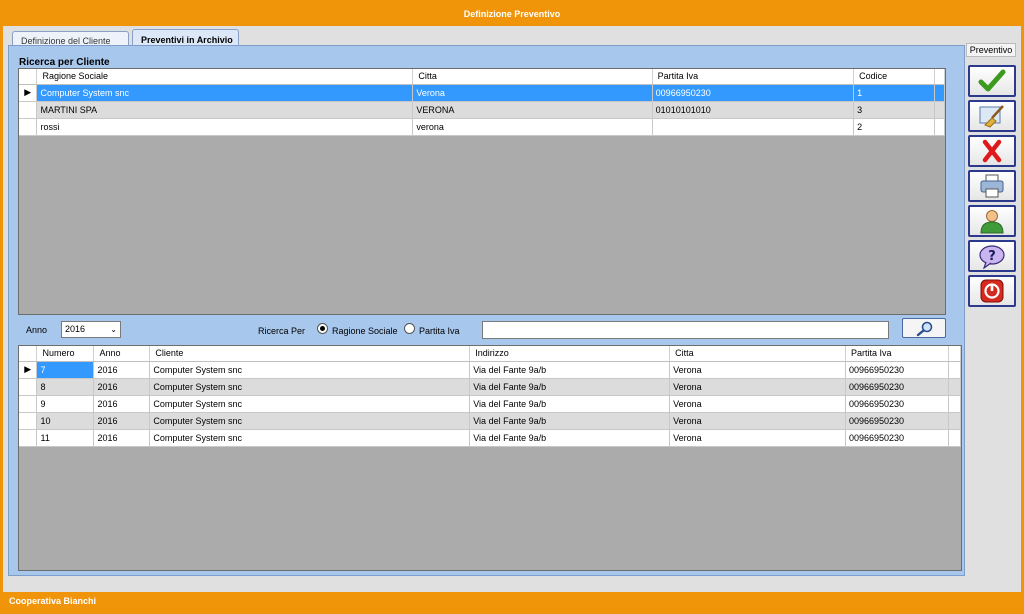 Image resolution: width=1024 pixels, height=614 pixels. Describe the element at coordinates (512, 13) in the screenshot. I see `window-title: Definizione Preventivo` at that location.